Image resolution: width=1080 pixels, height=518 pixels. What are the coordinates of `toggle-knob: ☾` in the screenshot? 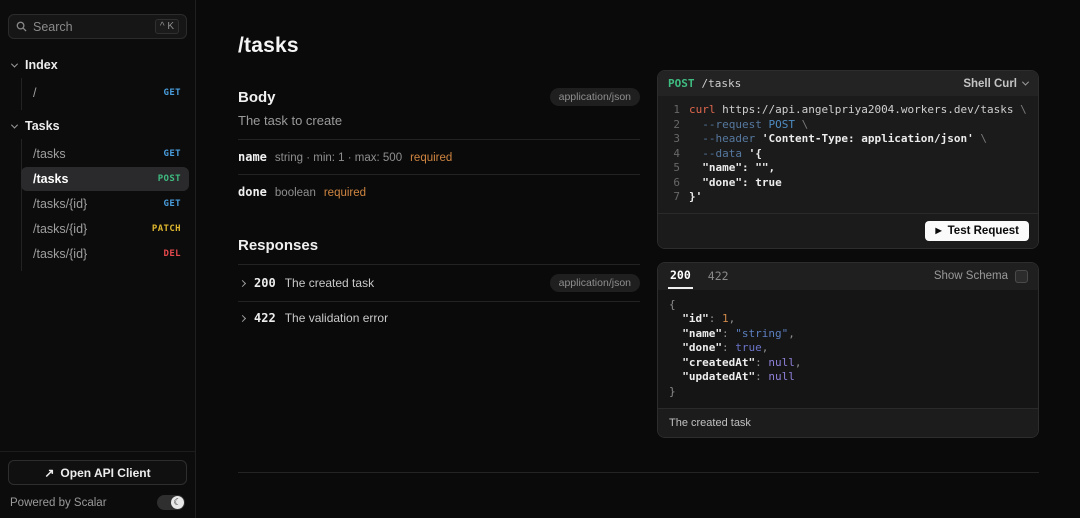 It's located at (177, 502).